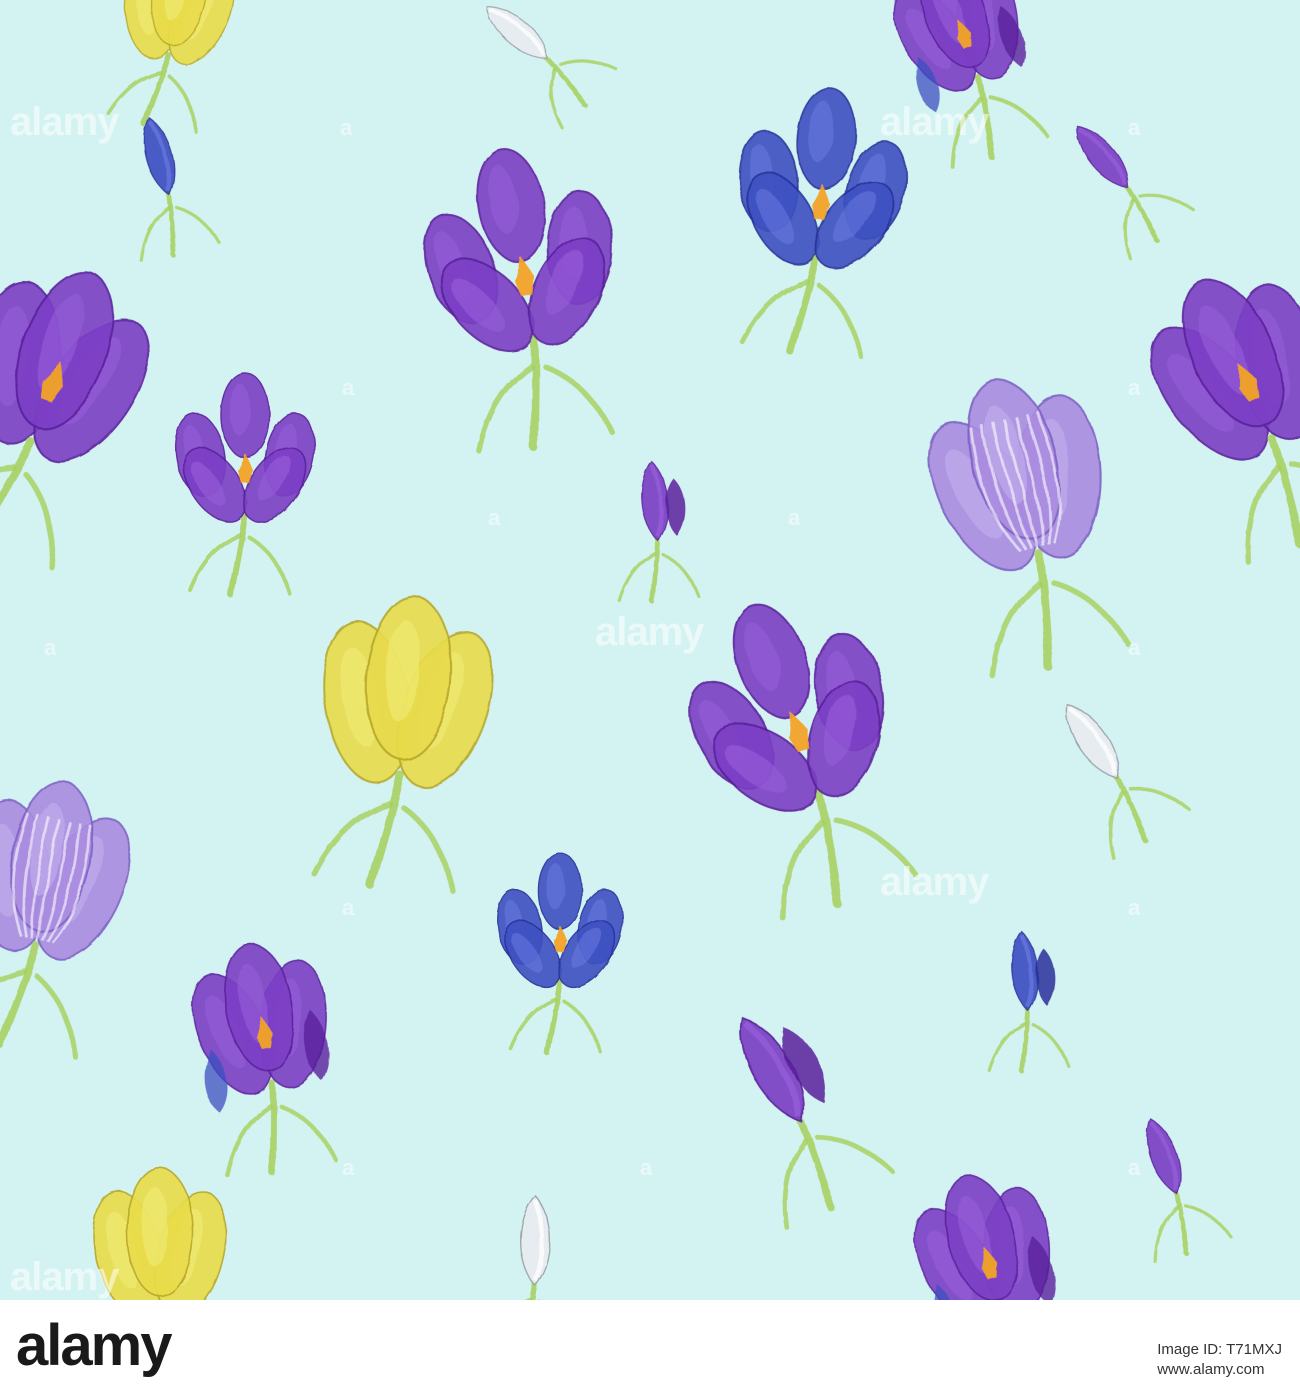 This screenshot has width=1300, height=1390. I want to click on stock-footer: alamy Image ID: T71MXJ www.alamy.com, so click(650, 1345).